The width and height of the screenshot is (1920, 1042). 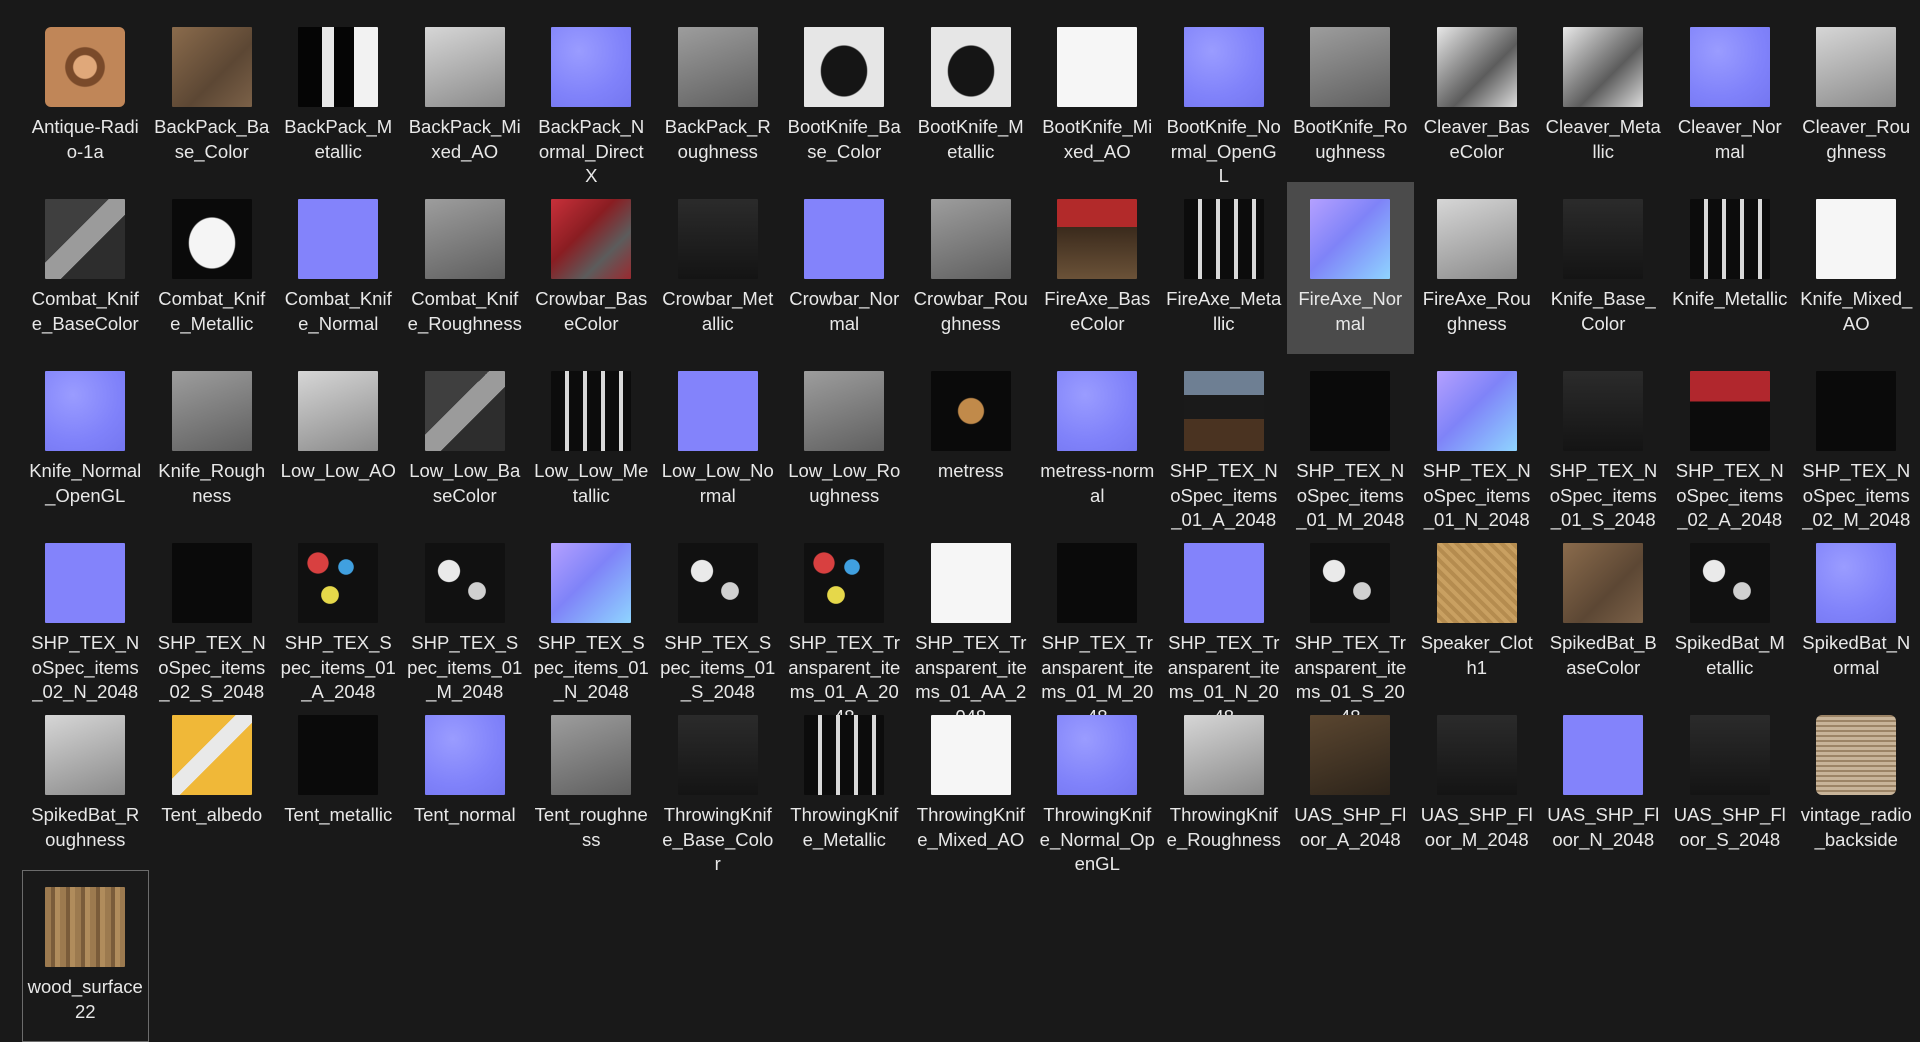 What do you see at coordinates (338, 814) in the screenshot?
I see `file-name: Tent_metallic` at bounding box center [338, 814].